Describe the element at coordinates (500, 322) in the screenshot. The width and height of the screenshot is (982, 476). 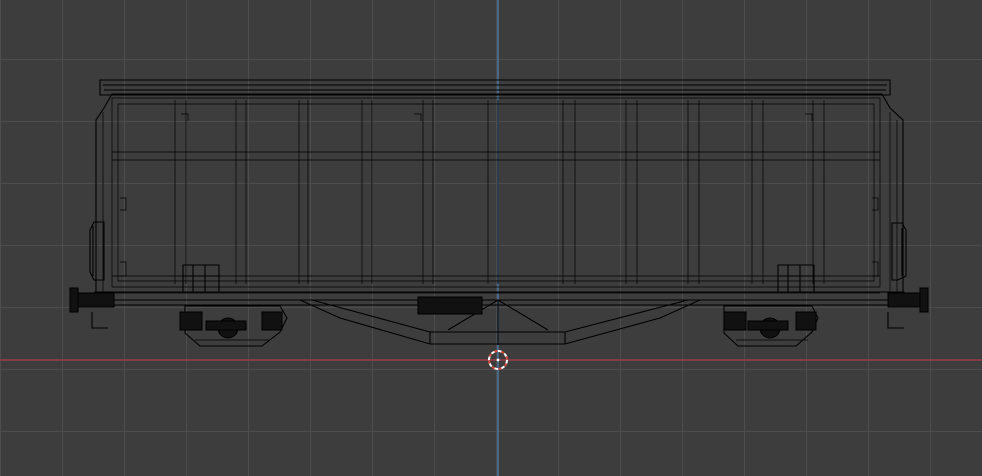
I see `wagon-truss` at that location.